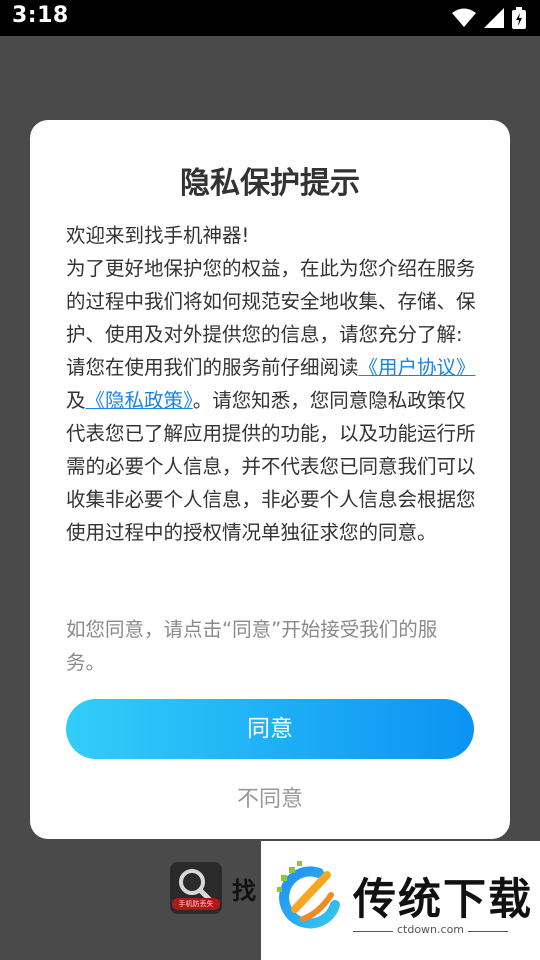 This screenshot has height=960, width=540. Describe the element at coordinates (212, 367) in the screenshot. I see `read-prefix: 请您在使用我们的服务前仔细阅读` at that location.